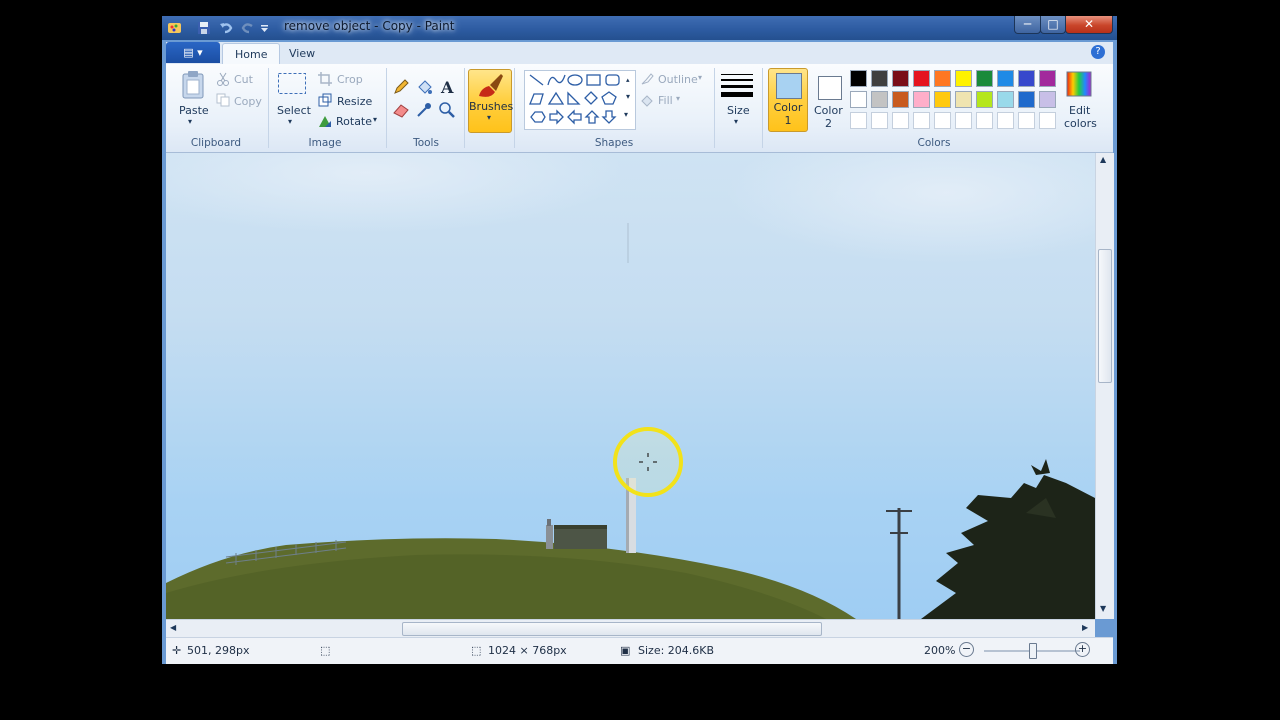 The image size is (1280, 720). Describe the element at coordinates (401, 110) in the screenshot. I see `eraser-icon` at that location.